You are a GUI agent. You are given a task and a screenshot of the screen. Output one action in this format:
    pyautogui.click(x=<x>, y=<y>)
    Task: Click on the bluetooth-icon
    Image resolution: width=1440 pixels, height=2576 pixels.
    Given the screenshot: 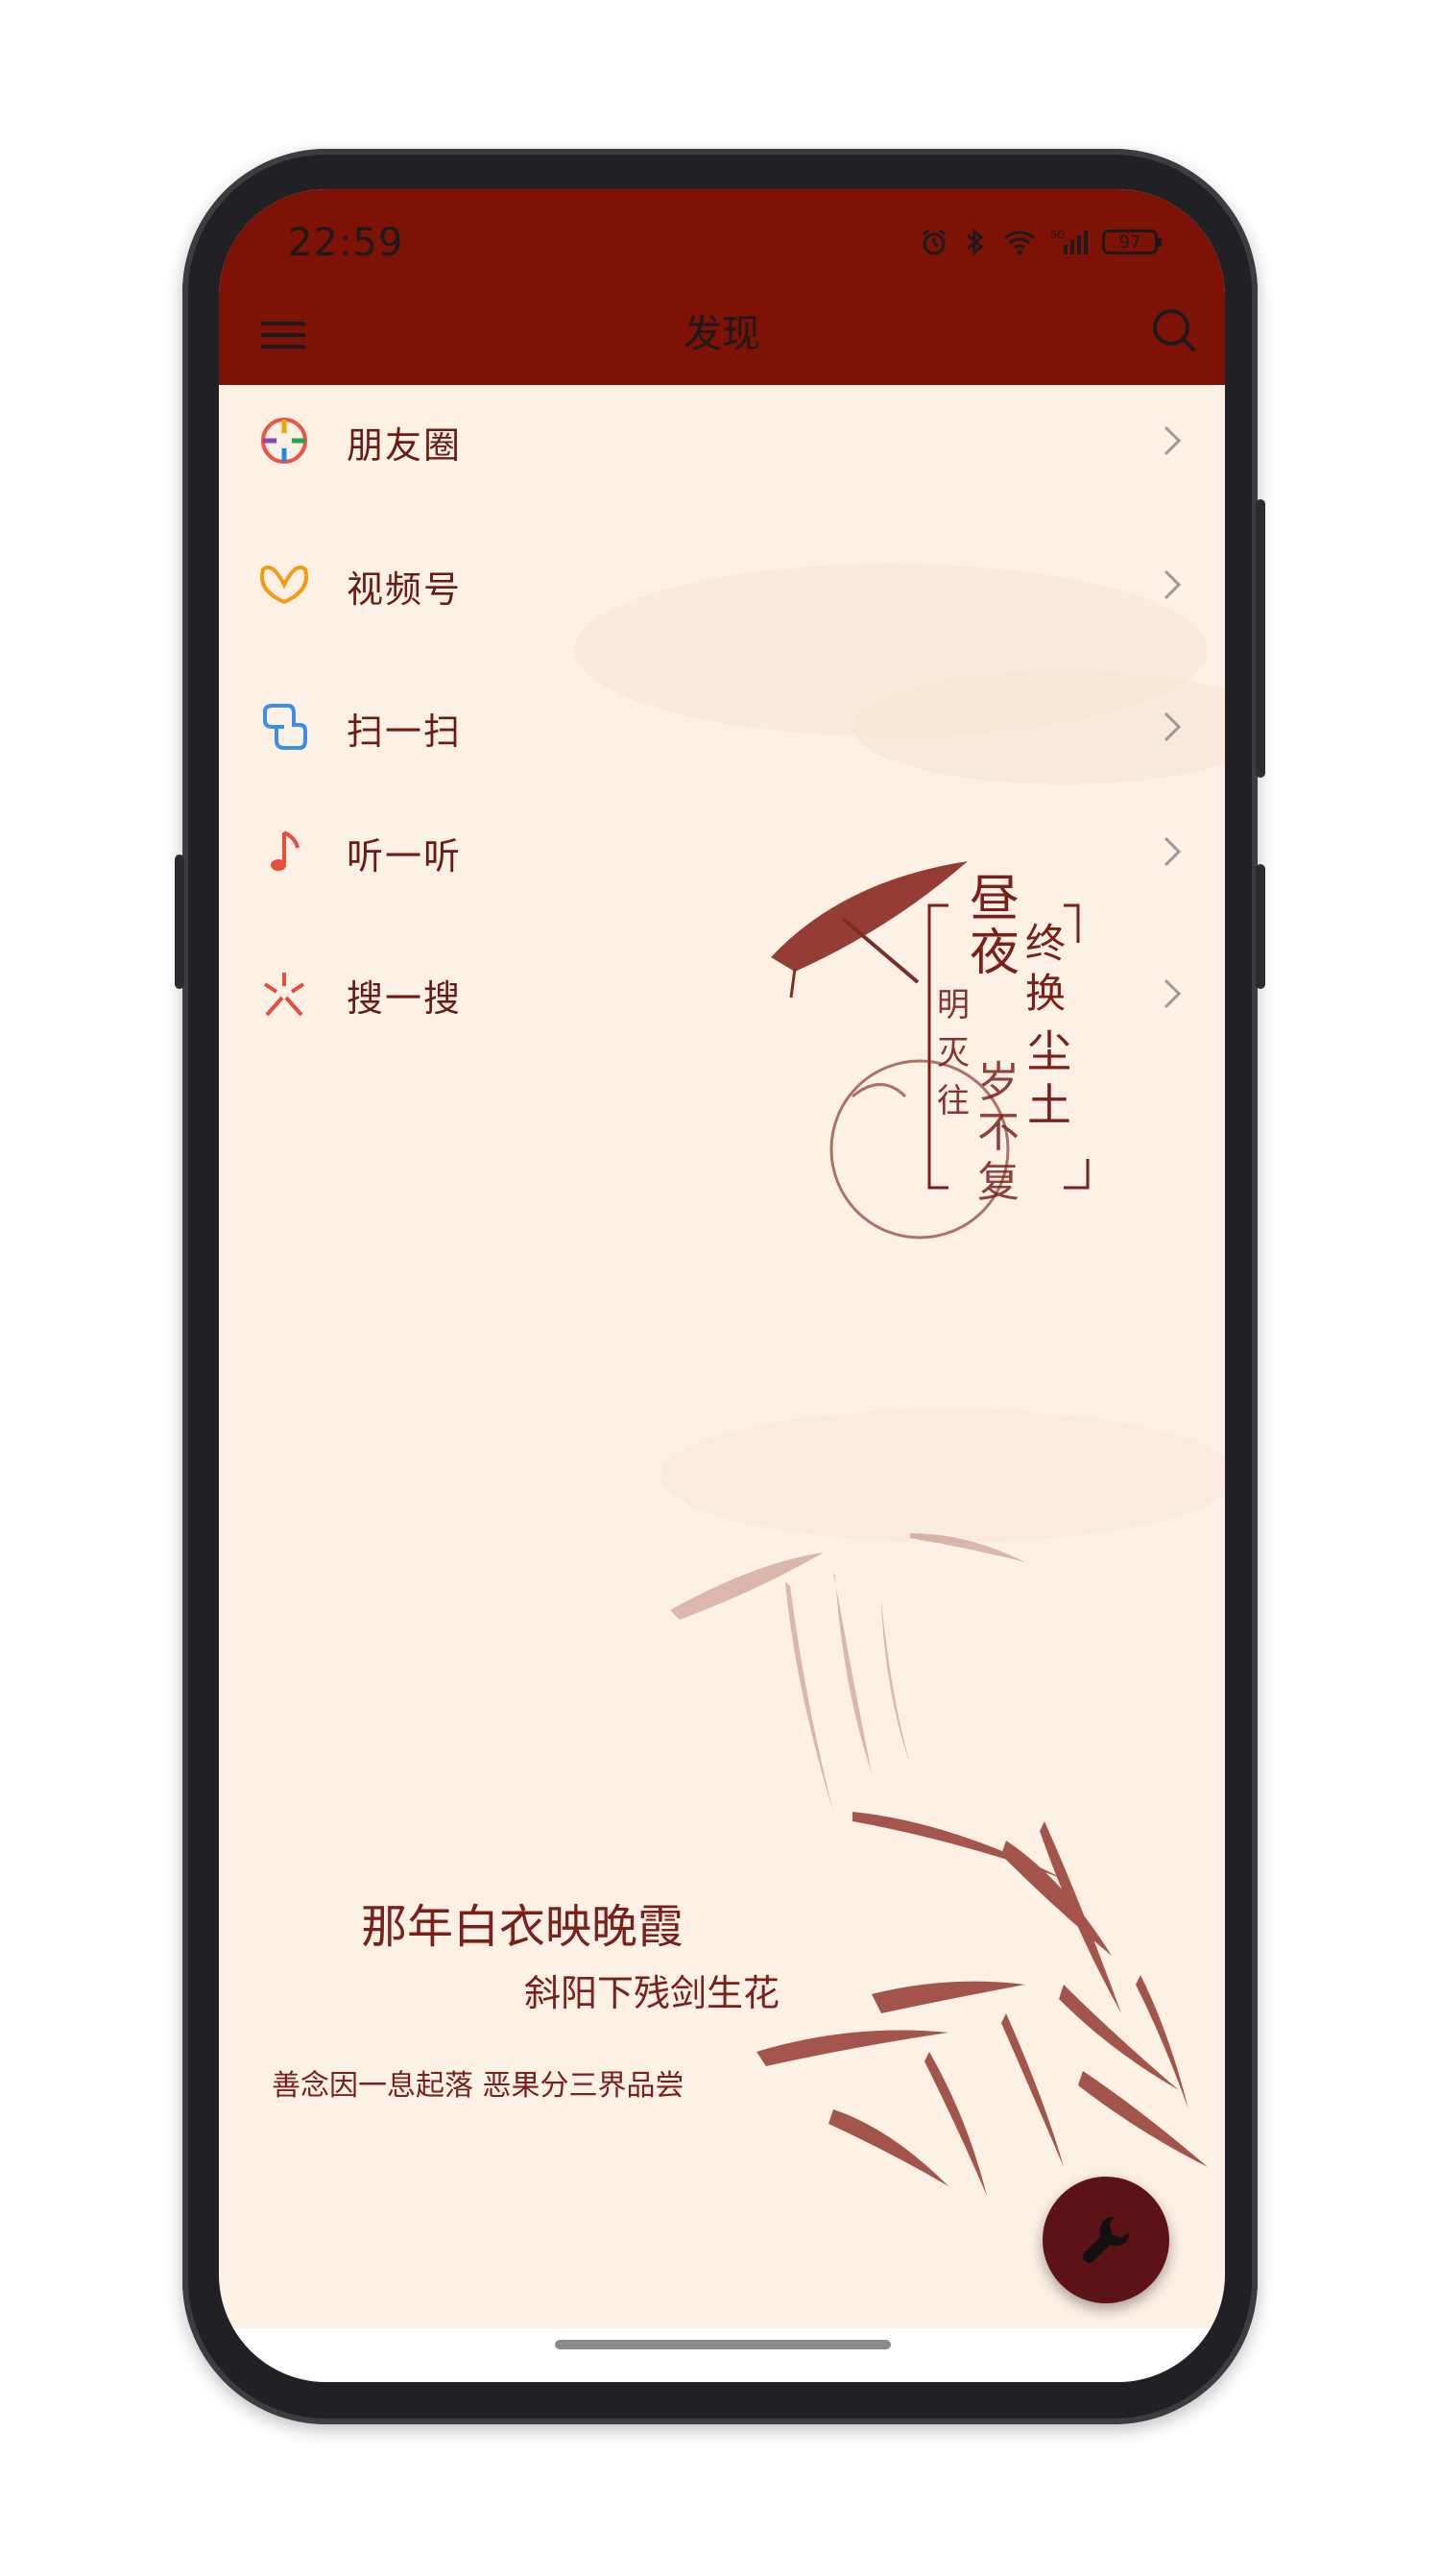 What is the action you would take?
    pyautogui.click(x=975, y=242)
    